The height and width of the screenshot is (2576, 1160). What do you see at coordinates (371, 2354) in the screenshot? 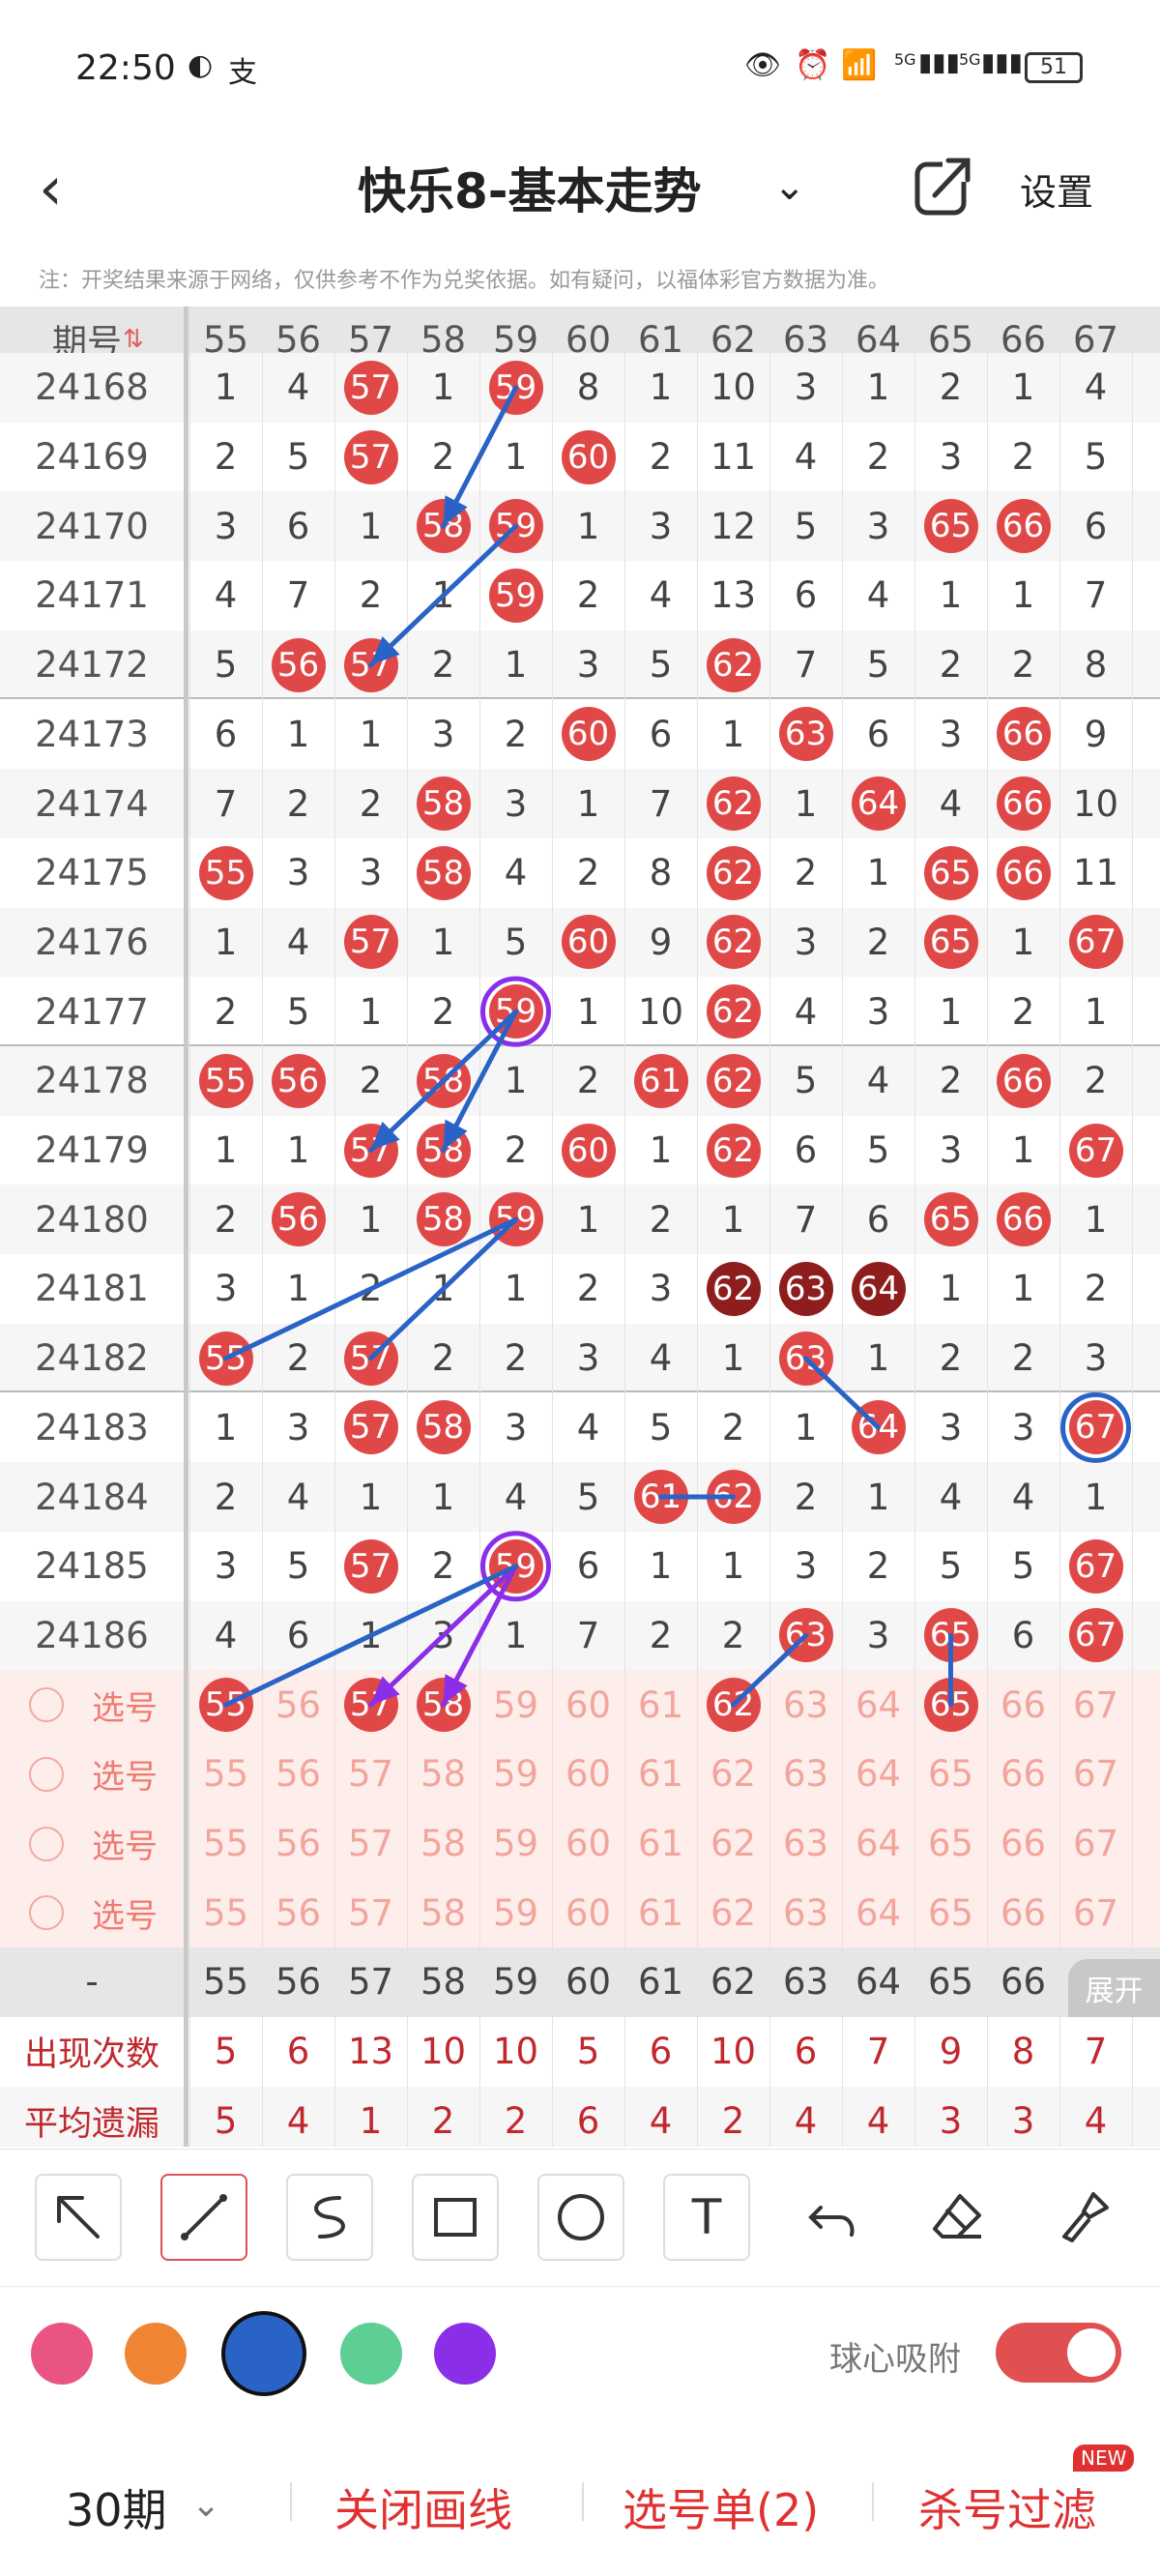
I see `color-swatch-green` at bounding box center [371, 2354].